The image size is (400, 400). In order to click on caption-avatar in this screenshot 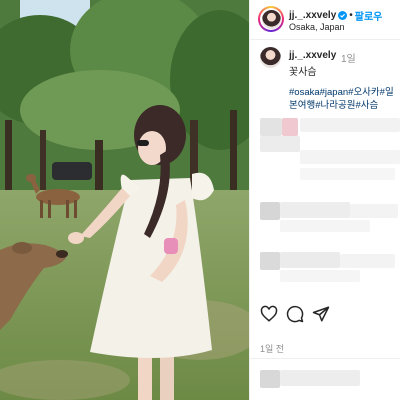, I will do `click(270, 57)`.